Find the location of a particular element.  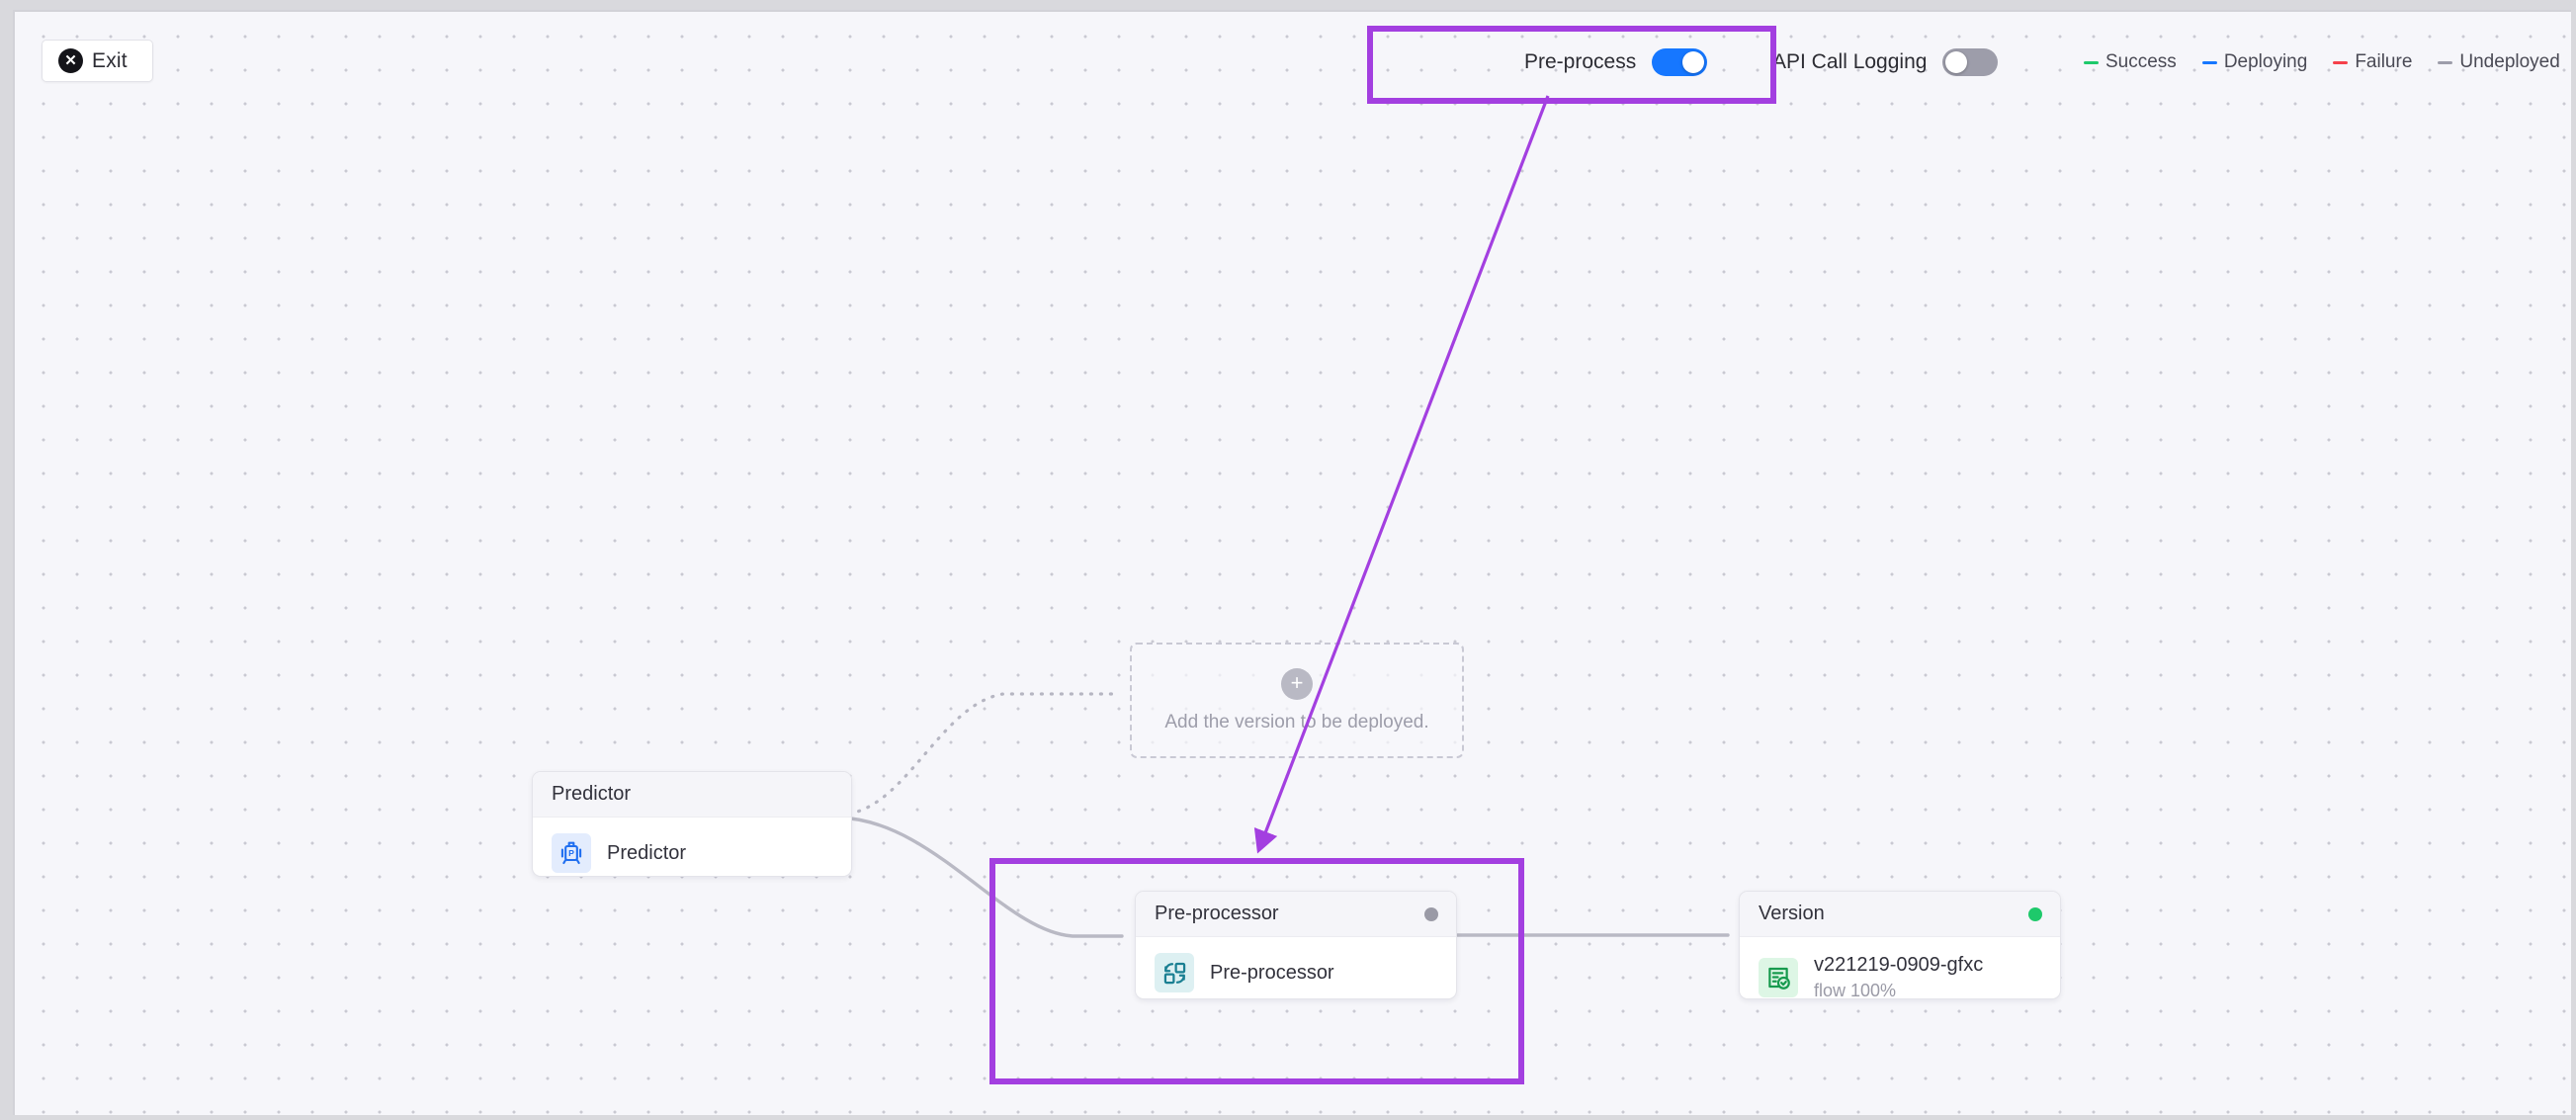

legend-item-success: Success is located at coordinates (2130, 62).